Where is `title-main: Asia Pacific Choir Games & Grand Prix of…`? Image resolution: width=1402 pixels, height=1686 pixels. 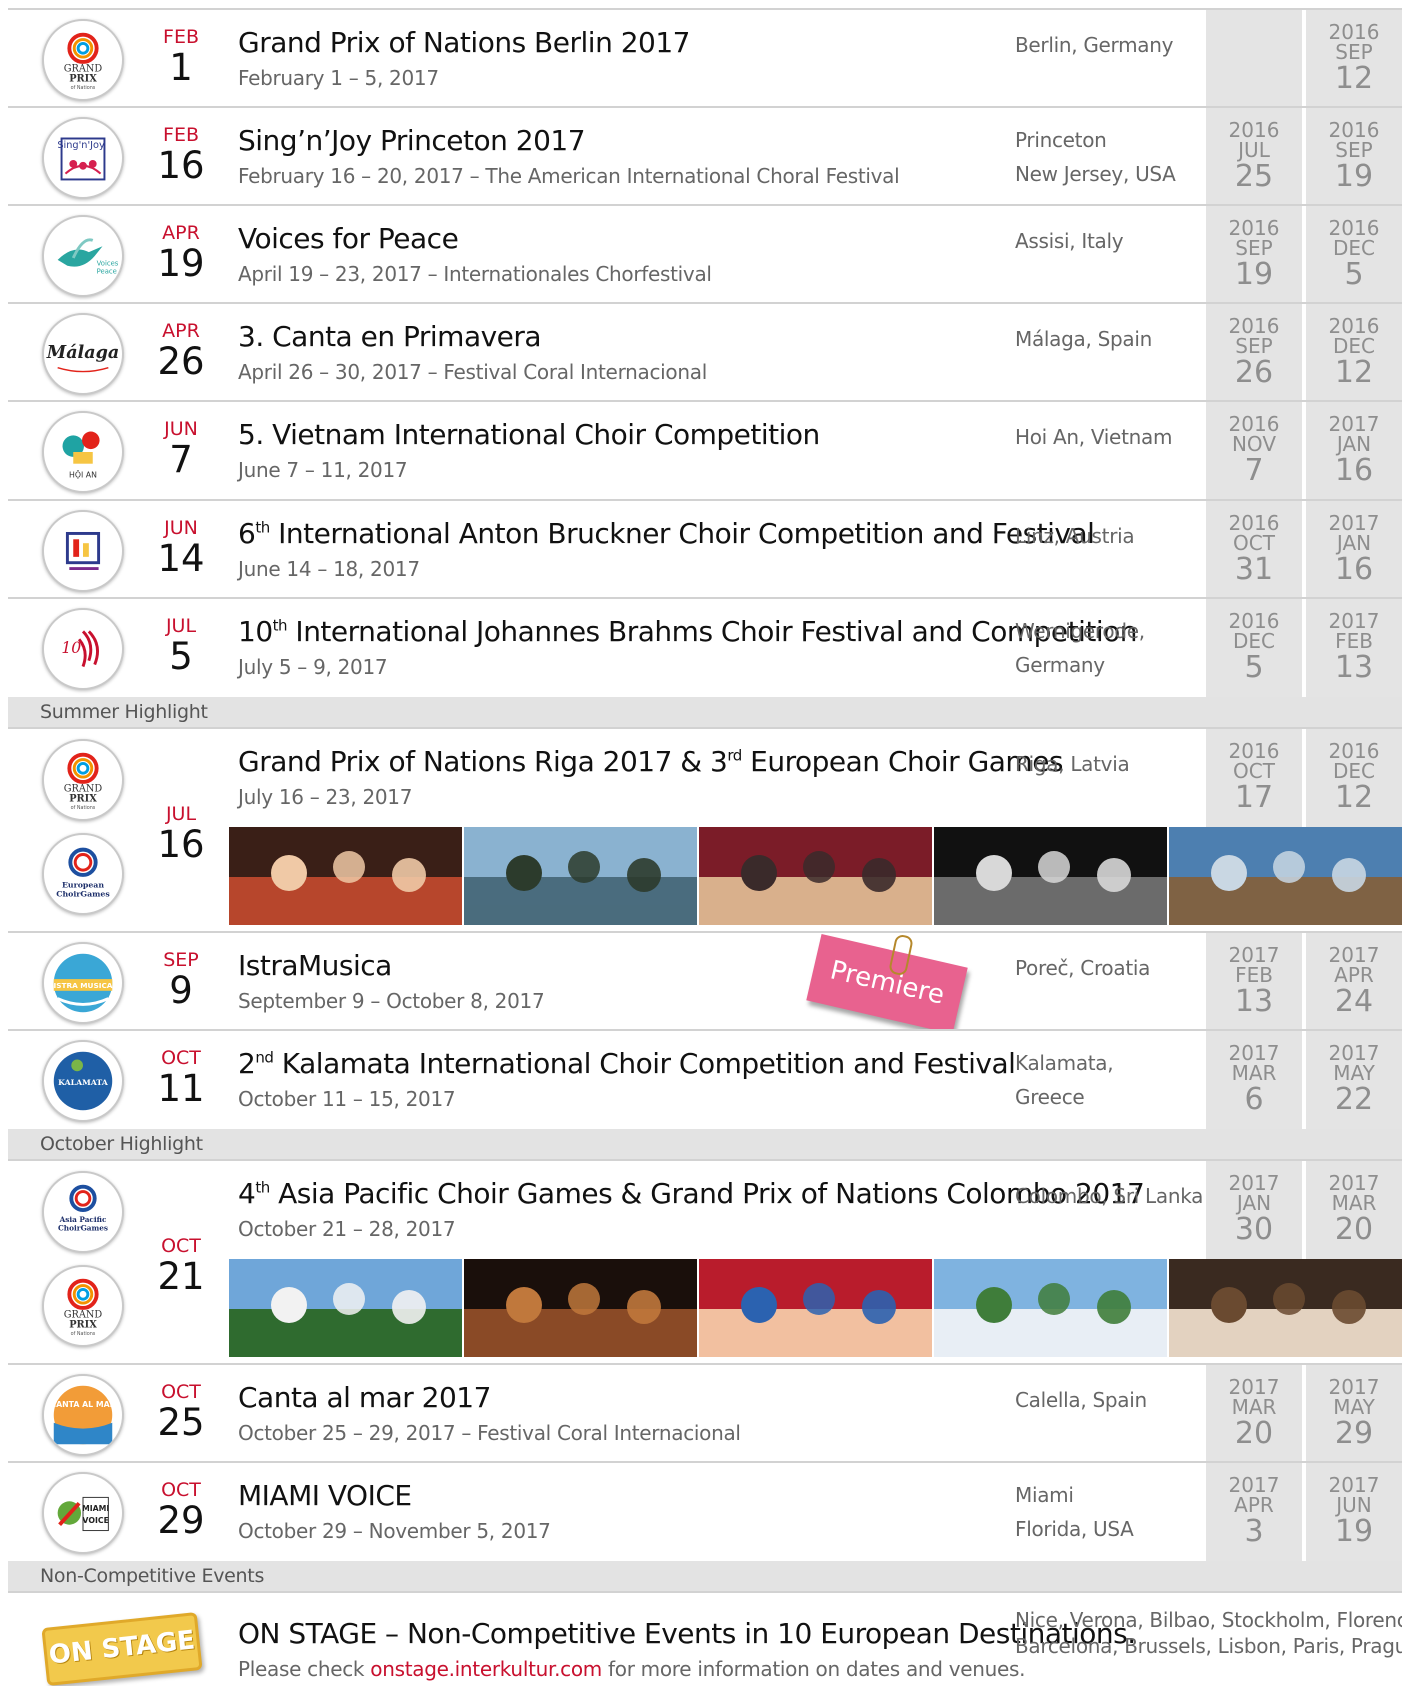
title-main: Asia Pacific Choir Games & Grand Prix of… is located at coordinates (707, 1193).